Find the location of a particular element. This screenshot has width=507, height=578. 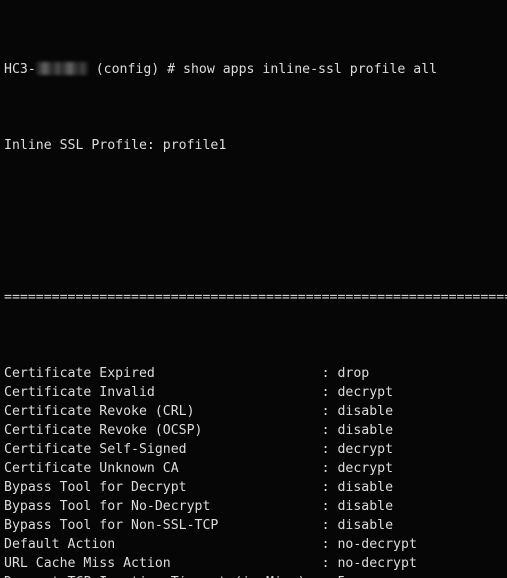

setting-label: Default Action is located at coordinates (163, 544).